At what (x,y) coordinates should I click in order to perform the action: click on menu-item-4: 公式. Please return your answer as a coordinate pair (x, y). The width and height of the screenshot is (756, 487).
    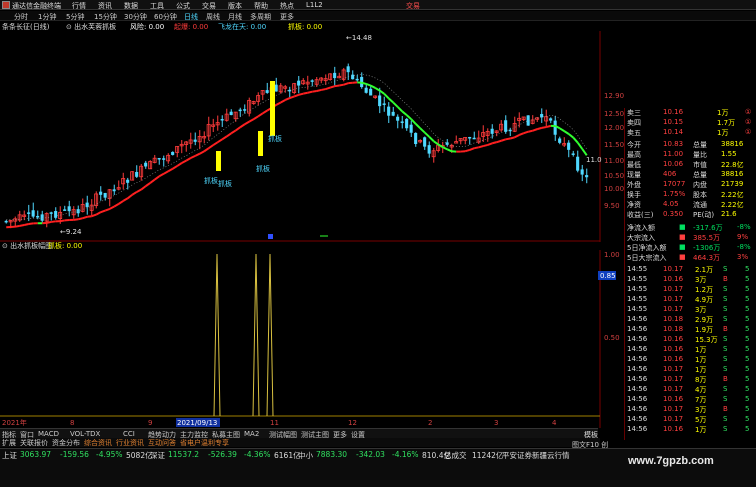
    Looking at the image, I should click on (183, 6).